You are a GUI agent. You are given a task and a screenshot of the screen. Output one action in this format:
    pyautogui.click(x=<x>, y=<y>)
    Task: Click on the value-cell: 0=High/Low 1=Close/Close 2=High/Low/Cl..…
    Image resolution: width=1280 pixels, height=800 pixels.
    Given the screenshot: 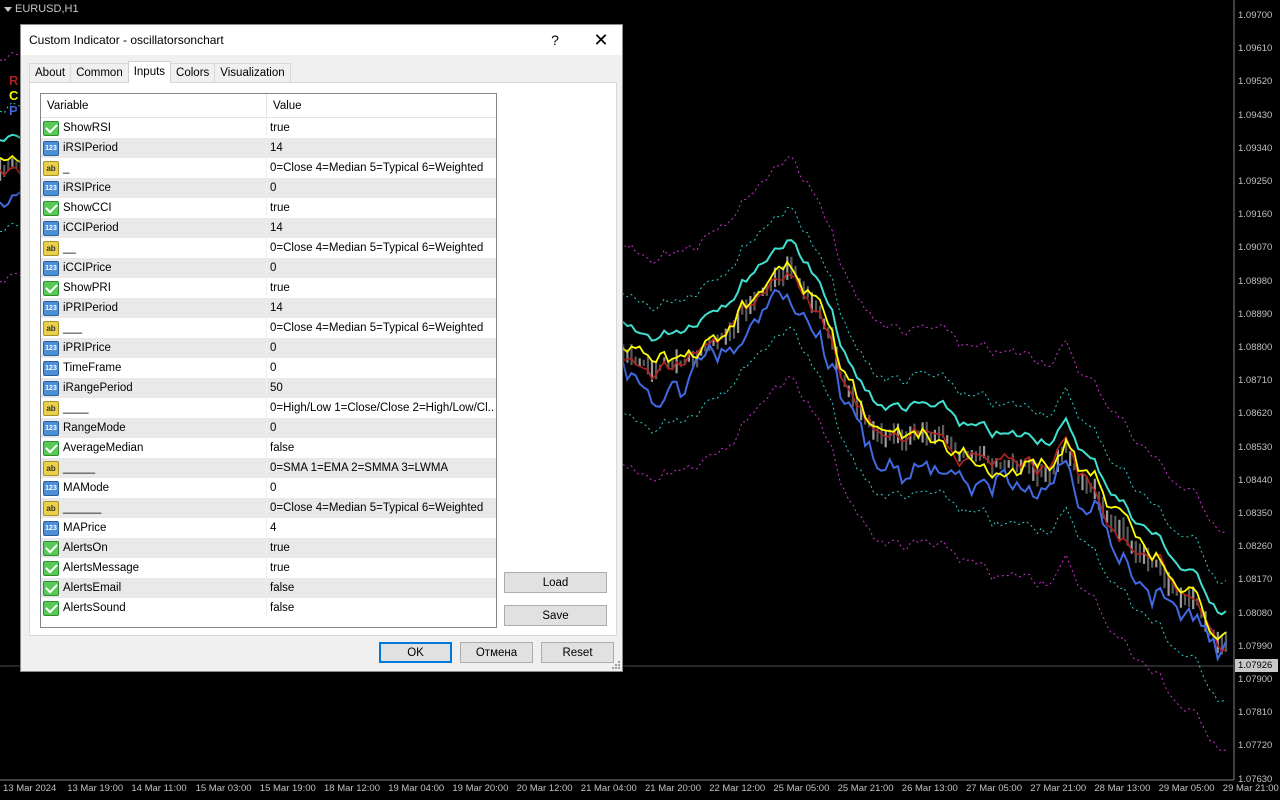 What is the action you would take?
    pyautogui.click(x=381, y=408)
    